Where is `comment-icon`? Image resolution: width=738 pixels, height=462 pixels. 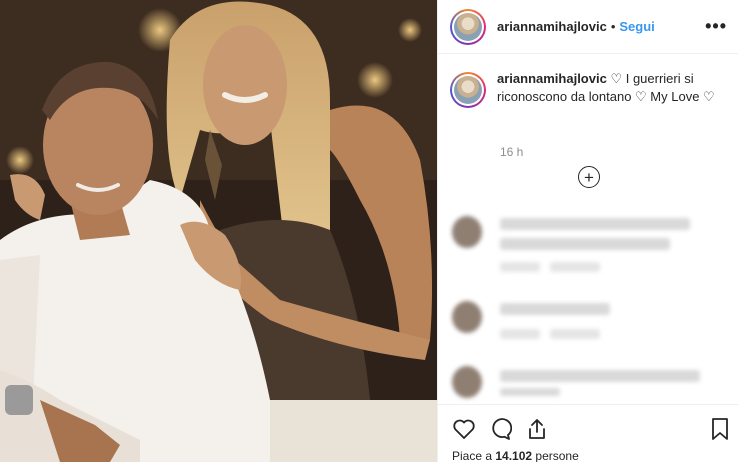 comment-icon is located at coordinates (500, 429).